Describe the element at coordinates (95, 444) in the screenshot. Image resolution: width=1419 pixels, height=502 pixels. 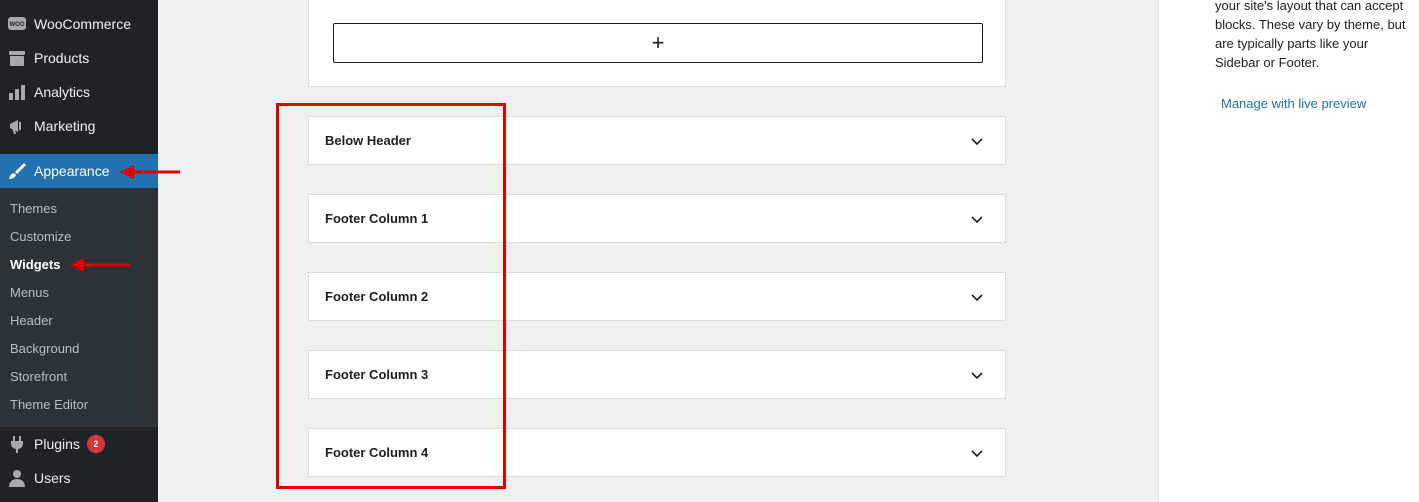
I see `plugins-update-badge: 2` at that location.